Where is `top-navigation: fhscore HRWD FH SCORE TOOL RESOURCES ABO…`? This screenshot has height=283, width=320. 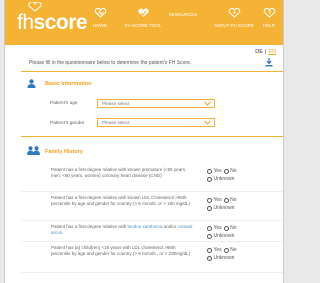
top-navigation: fhscore HRWD FH SCORE TOOL RESOURCES ABO… is located at coordinates (144, 22).